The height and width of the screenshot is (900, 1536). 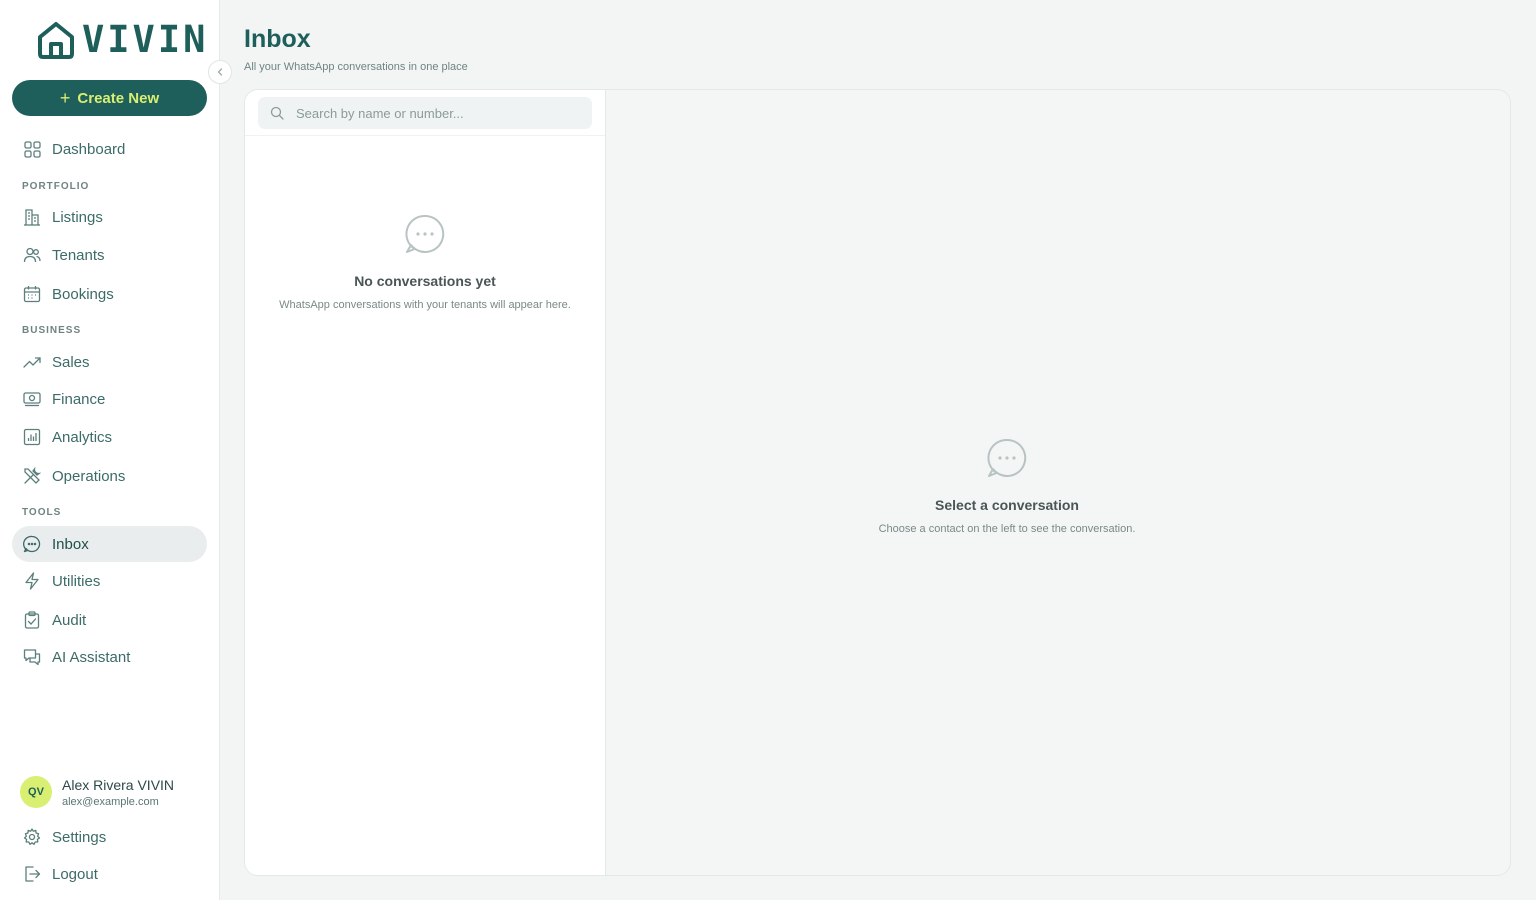 What do you see at coordinates (32, 149) in the screenshot?
I see `grid-icon` at bounding box center [32, 149].